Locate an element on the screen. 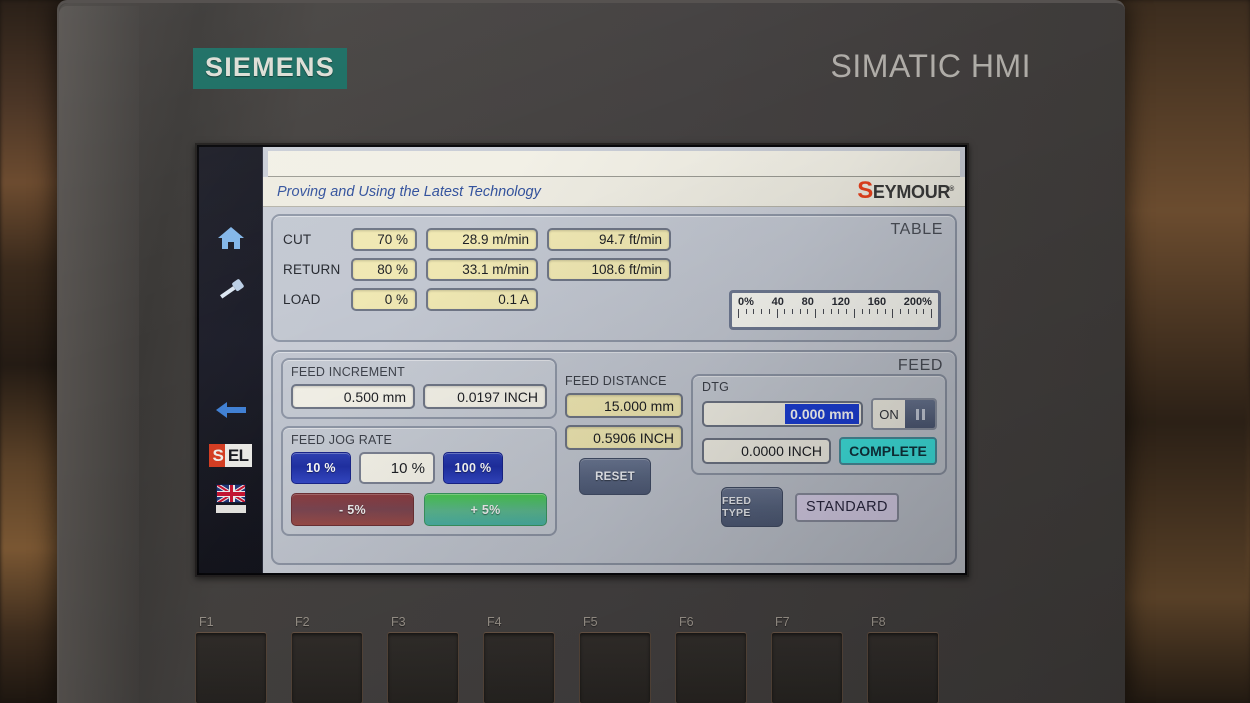  feed-increment-inch-field: 0.0197 INCH is located at coordinates (485, 396).